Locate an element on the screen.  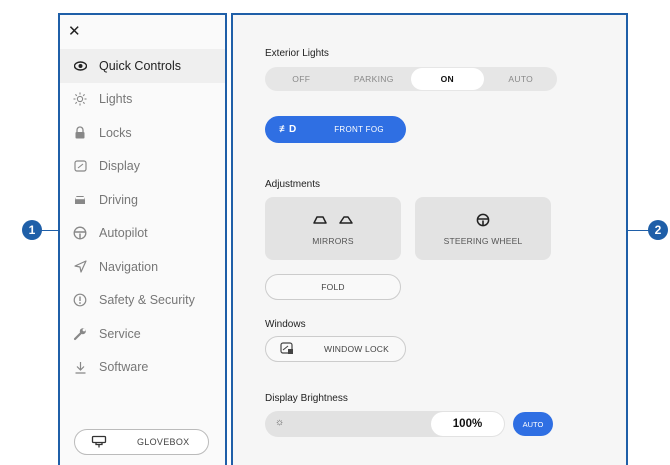
glovebox-label: GLOVEBOX is located at coordinates (163, 442).